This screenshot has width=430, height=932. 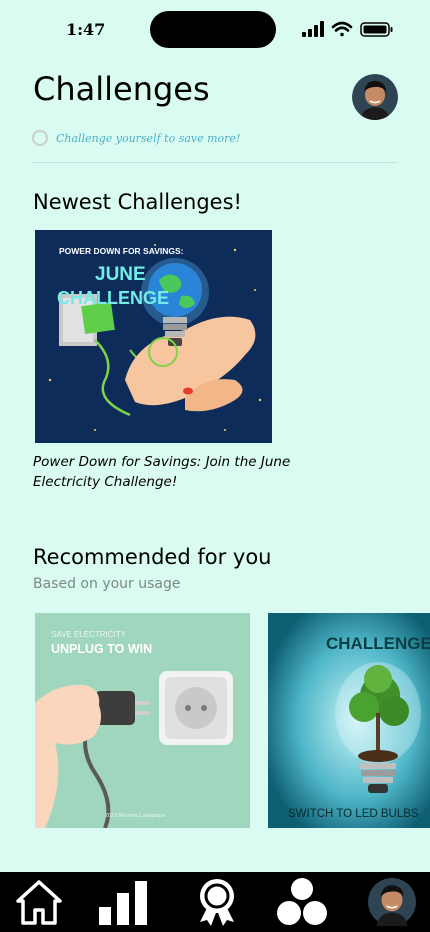 I want to click on june-challenge-card: POWER DOWN FOR SAVINGS: JUNE CHALLENGE, so click(x=153, y=336).